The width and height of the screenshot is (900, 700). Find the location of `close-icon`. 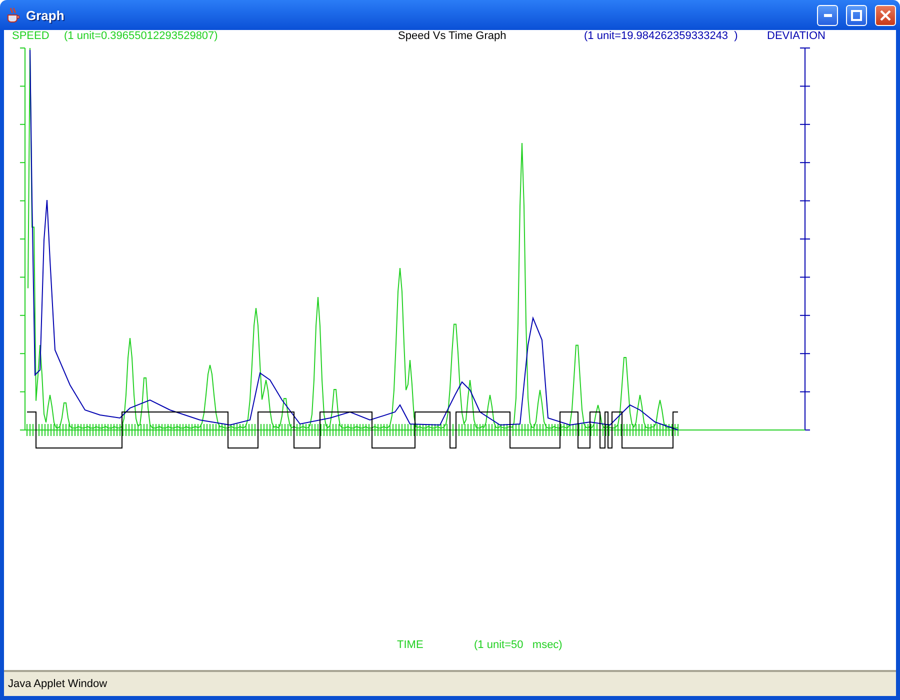

close-icon is located at coordinates (885, 15).